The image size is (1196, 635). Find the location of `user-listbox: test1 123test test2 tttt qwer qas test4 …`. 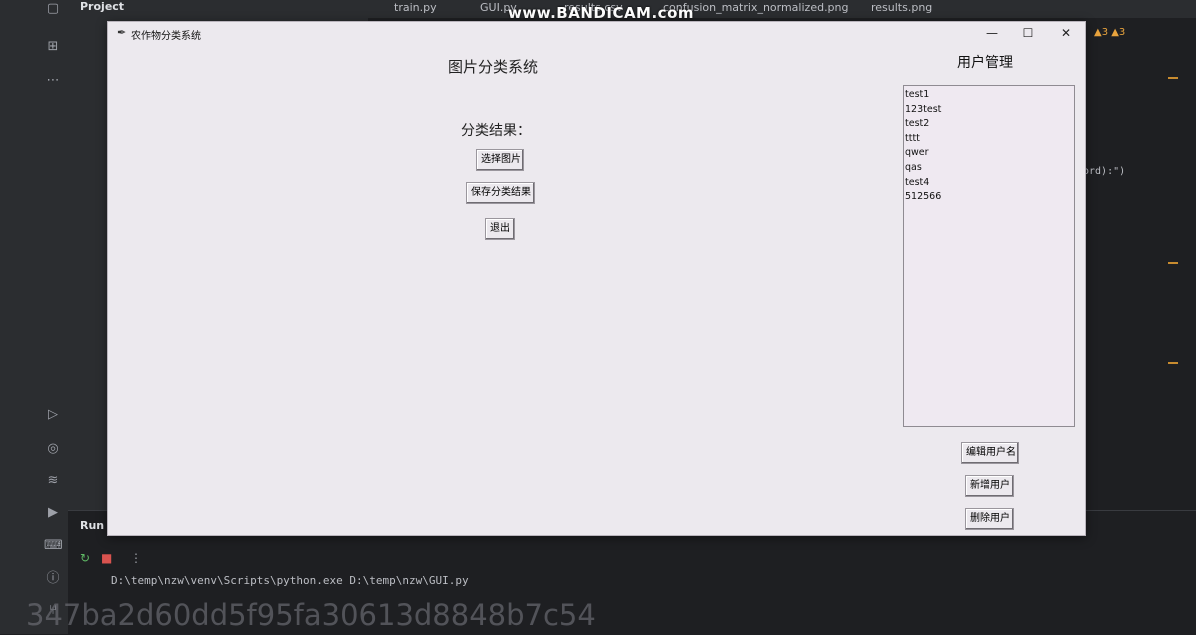

user-listbox: test1 123test test2 tttt qwer qas test4 … is located at coordinates (989, 256).